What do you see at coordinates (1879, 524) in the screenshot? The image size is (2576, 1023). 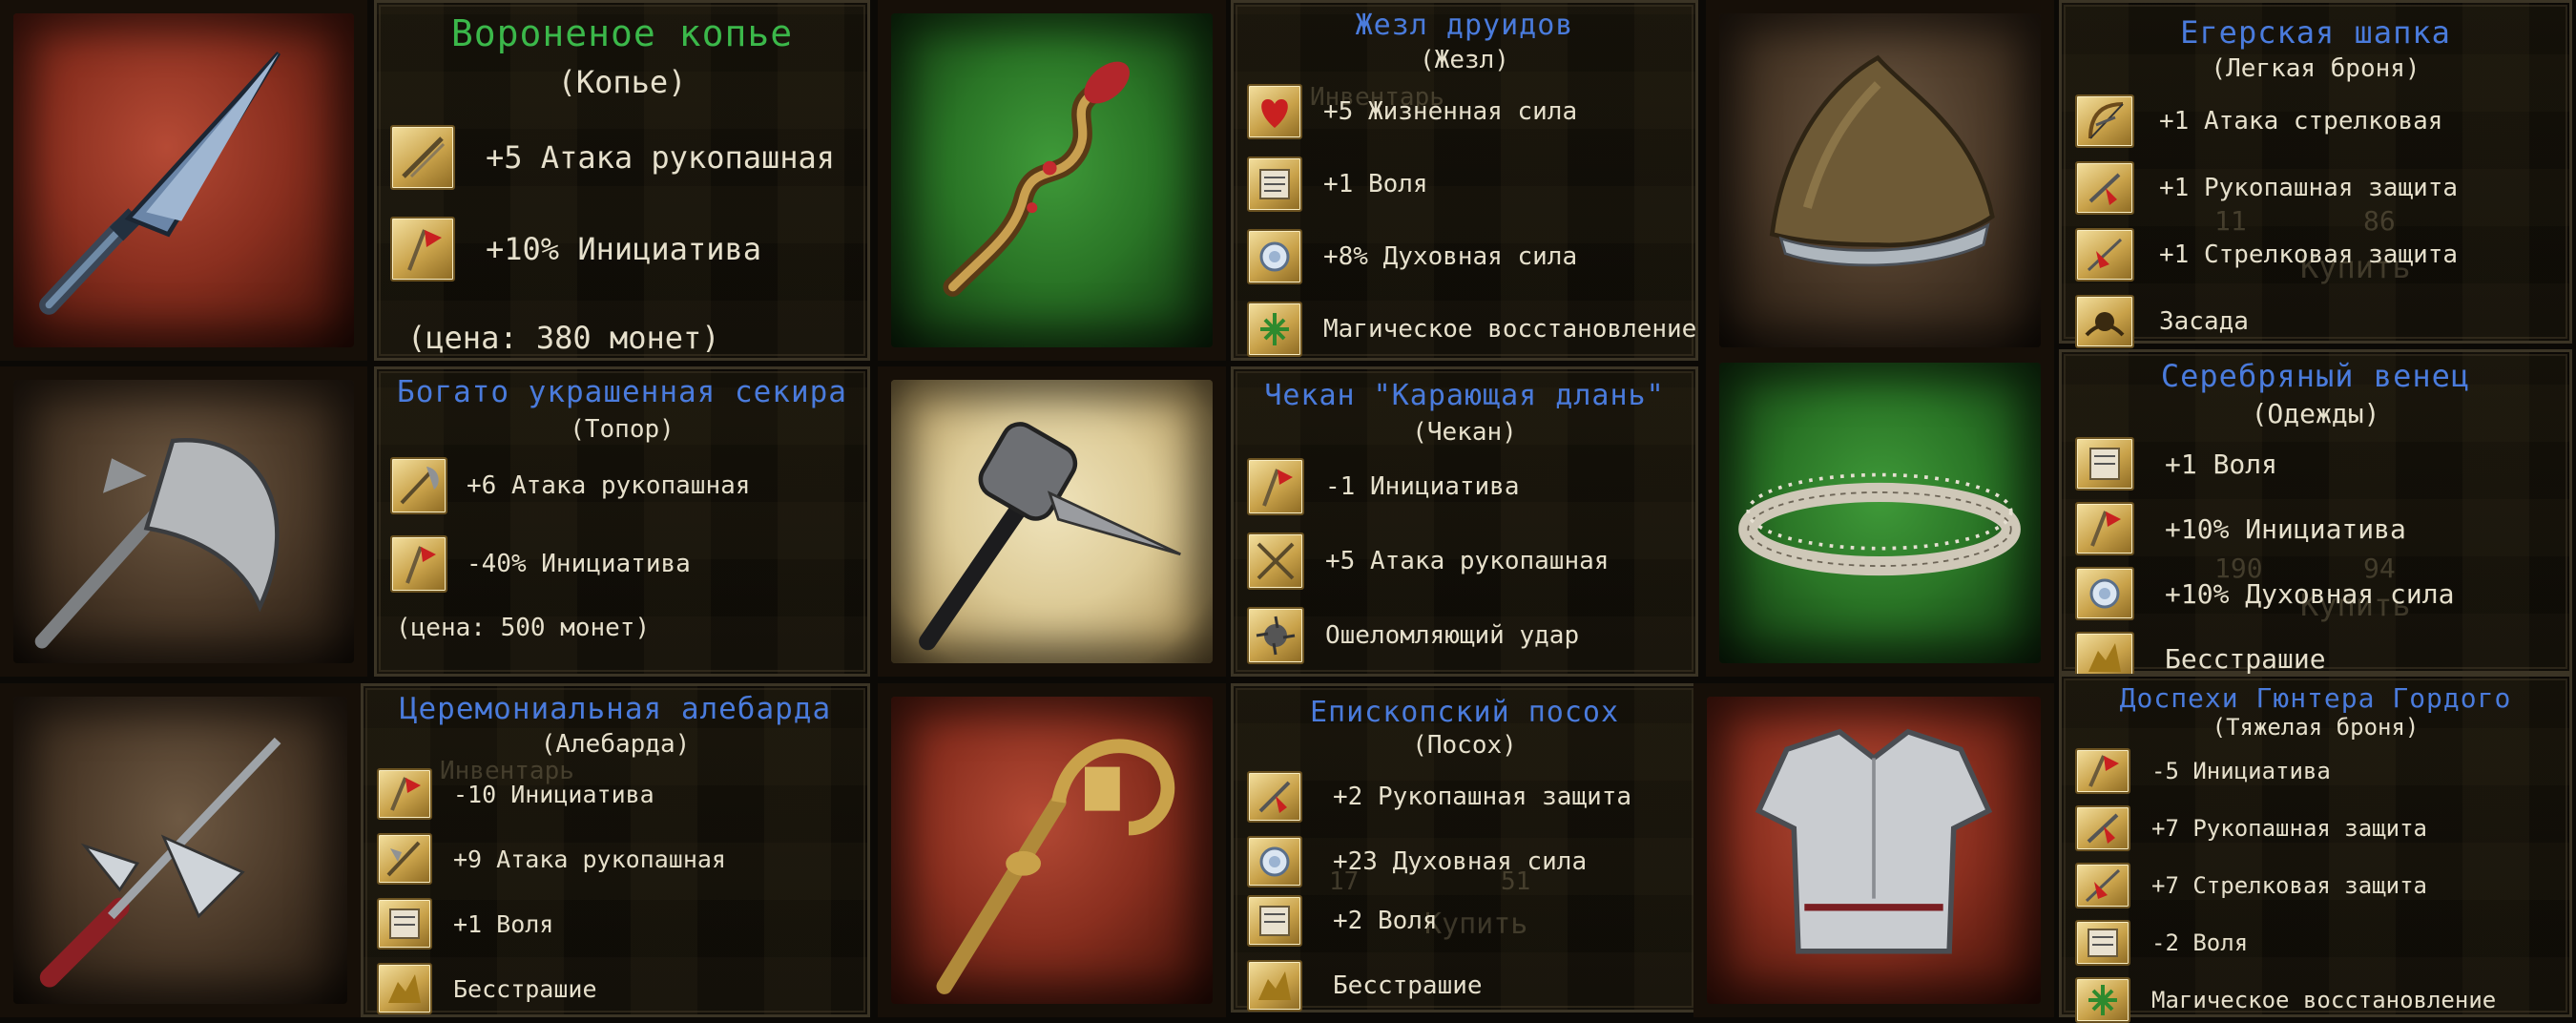 I see `circlet-icon` at bounding box center [1879, 524].